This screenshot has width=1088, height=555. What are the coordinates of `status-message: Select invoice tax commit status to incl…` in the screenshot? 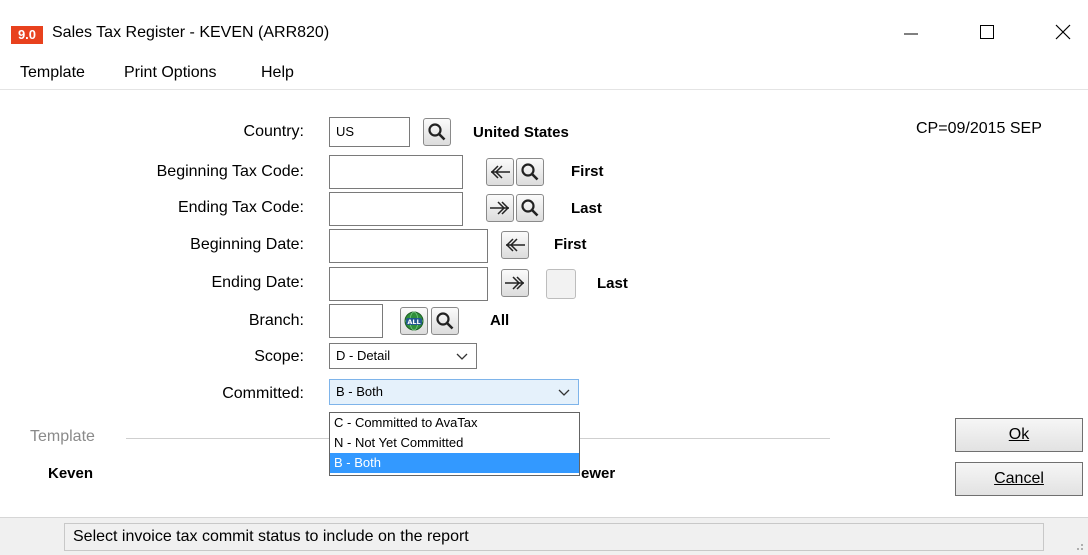 It's located at (554, 537).